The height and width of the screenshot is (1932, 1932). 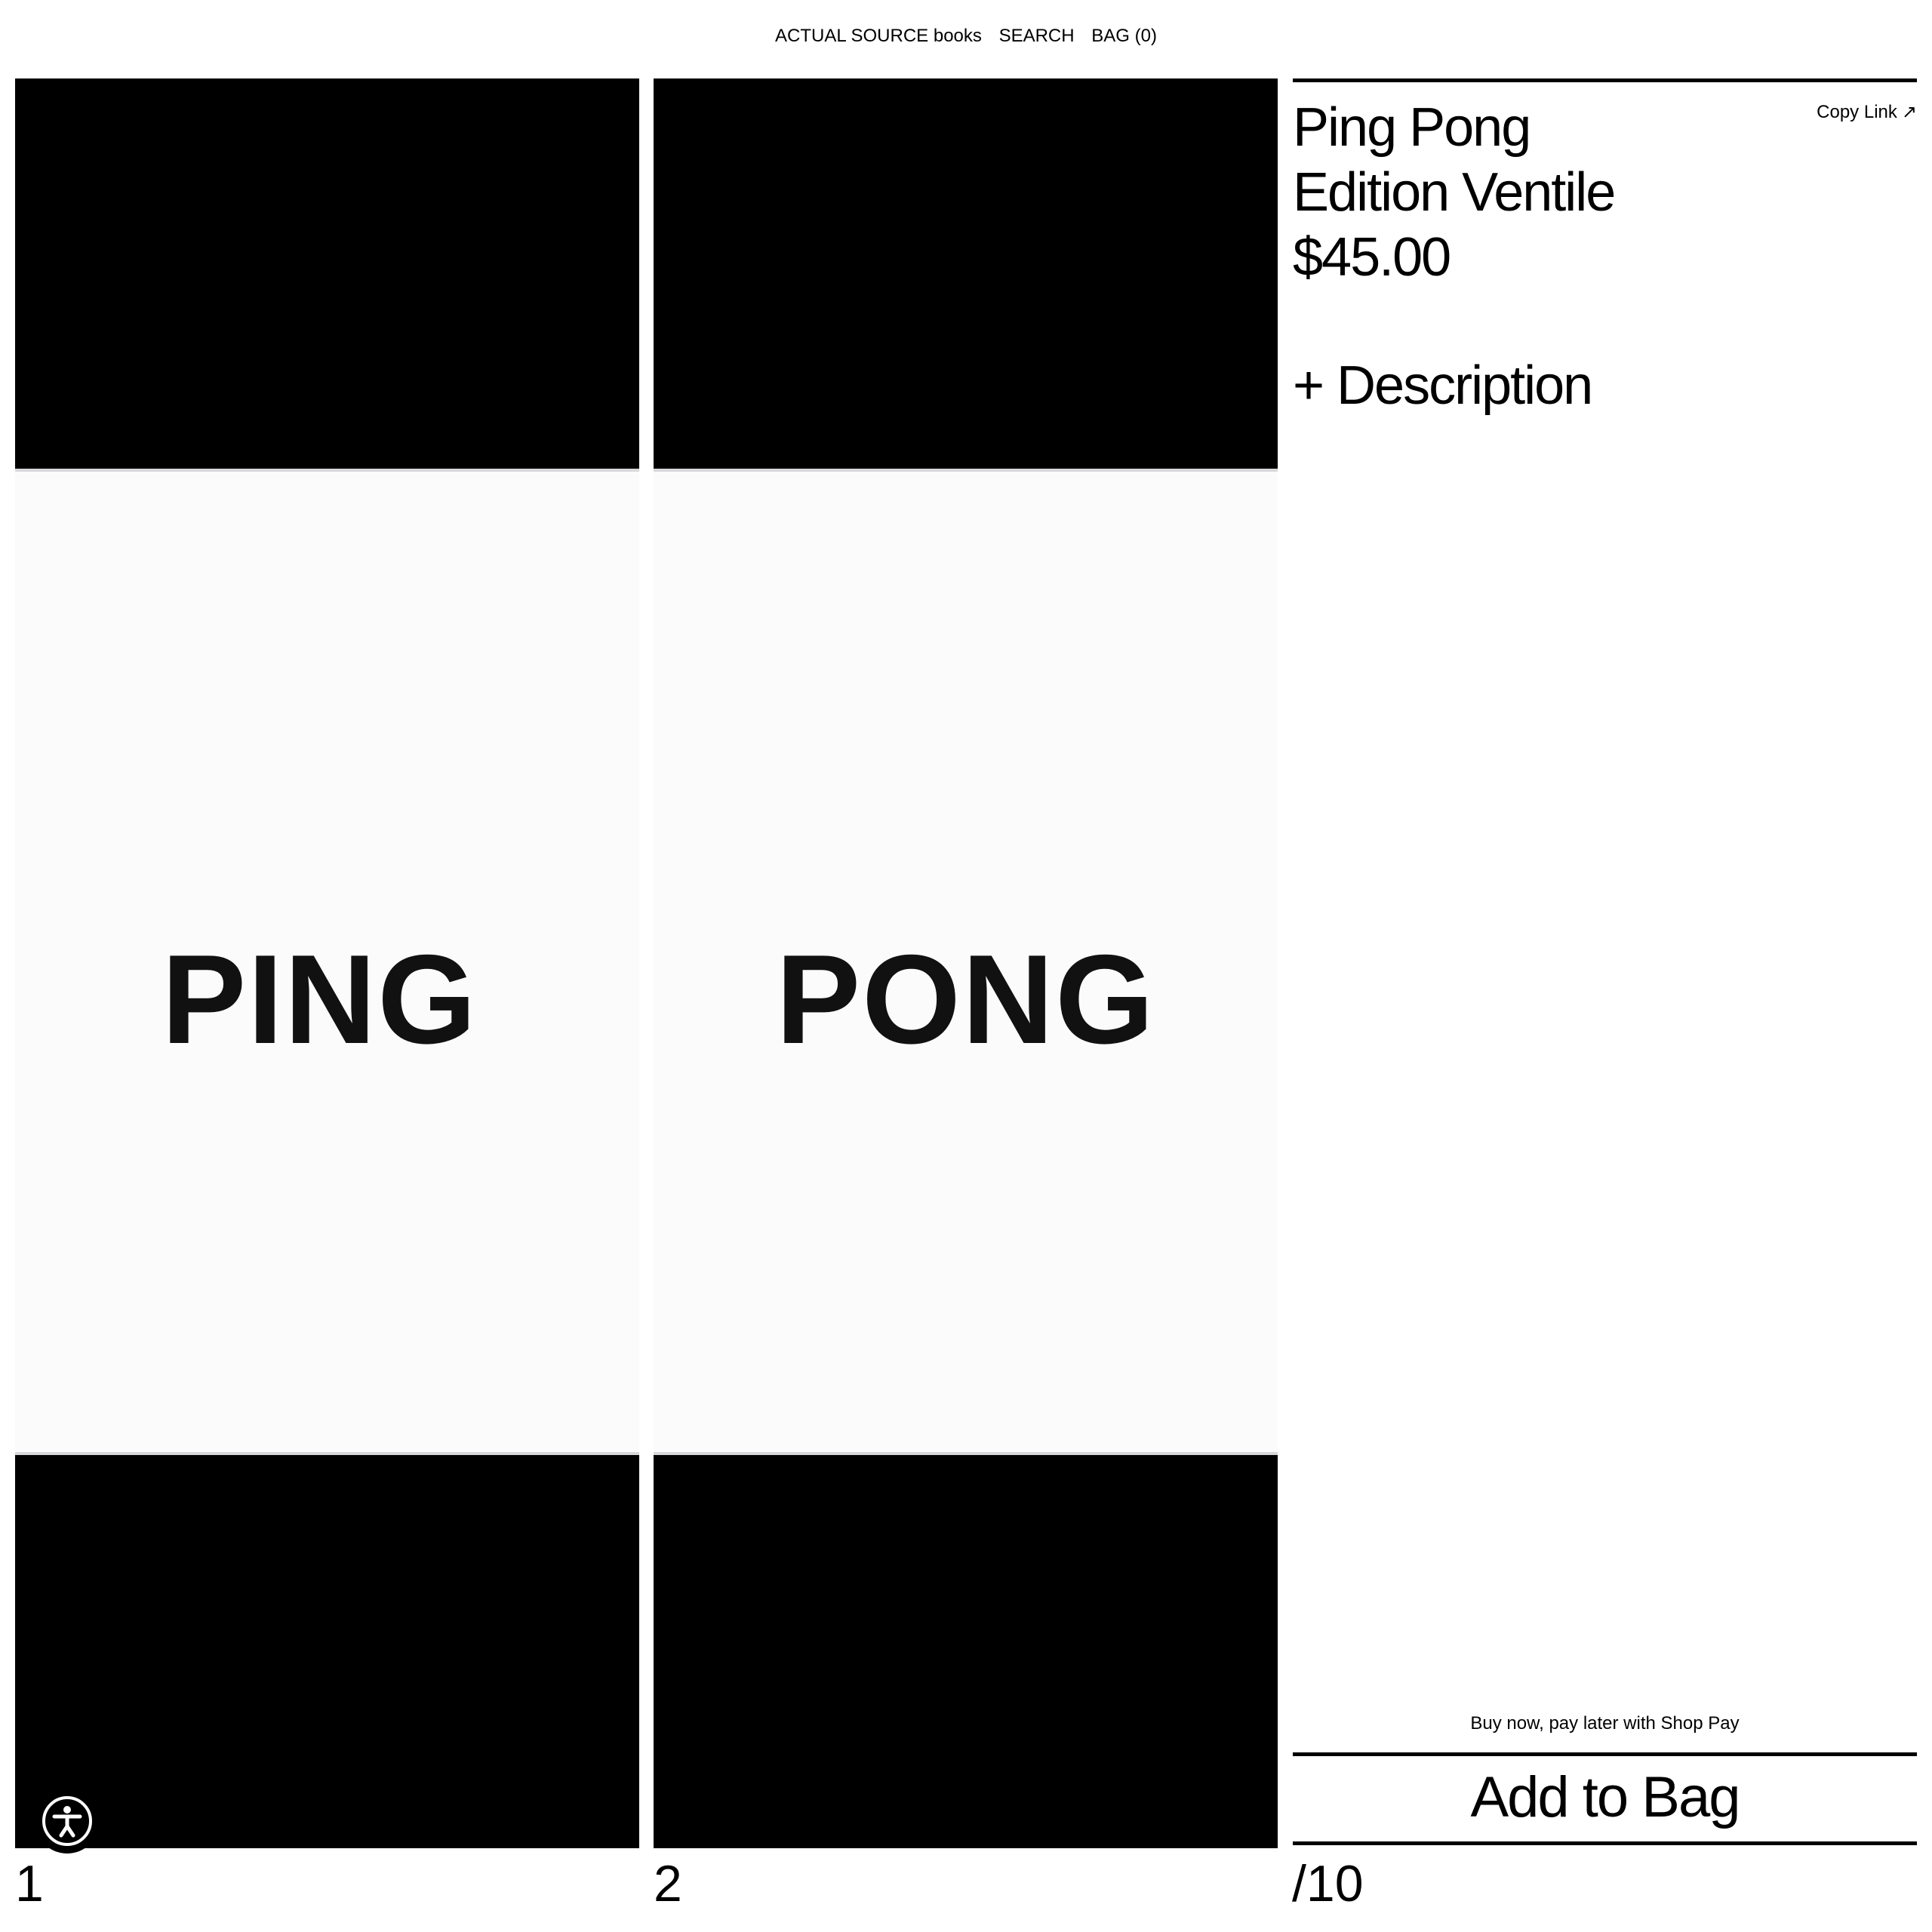 I want to click on shop-pay-link: Buy now, pay later with Shop Pay, so click(x=1605, y=1723).